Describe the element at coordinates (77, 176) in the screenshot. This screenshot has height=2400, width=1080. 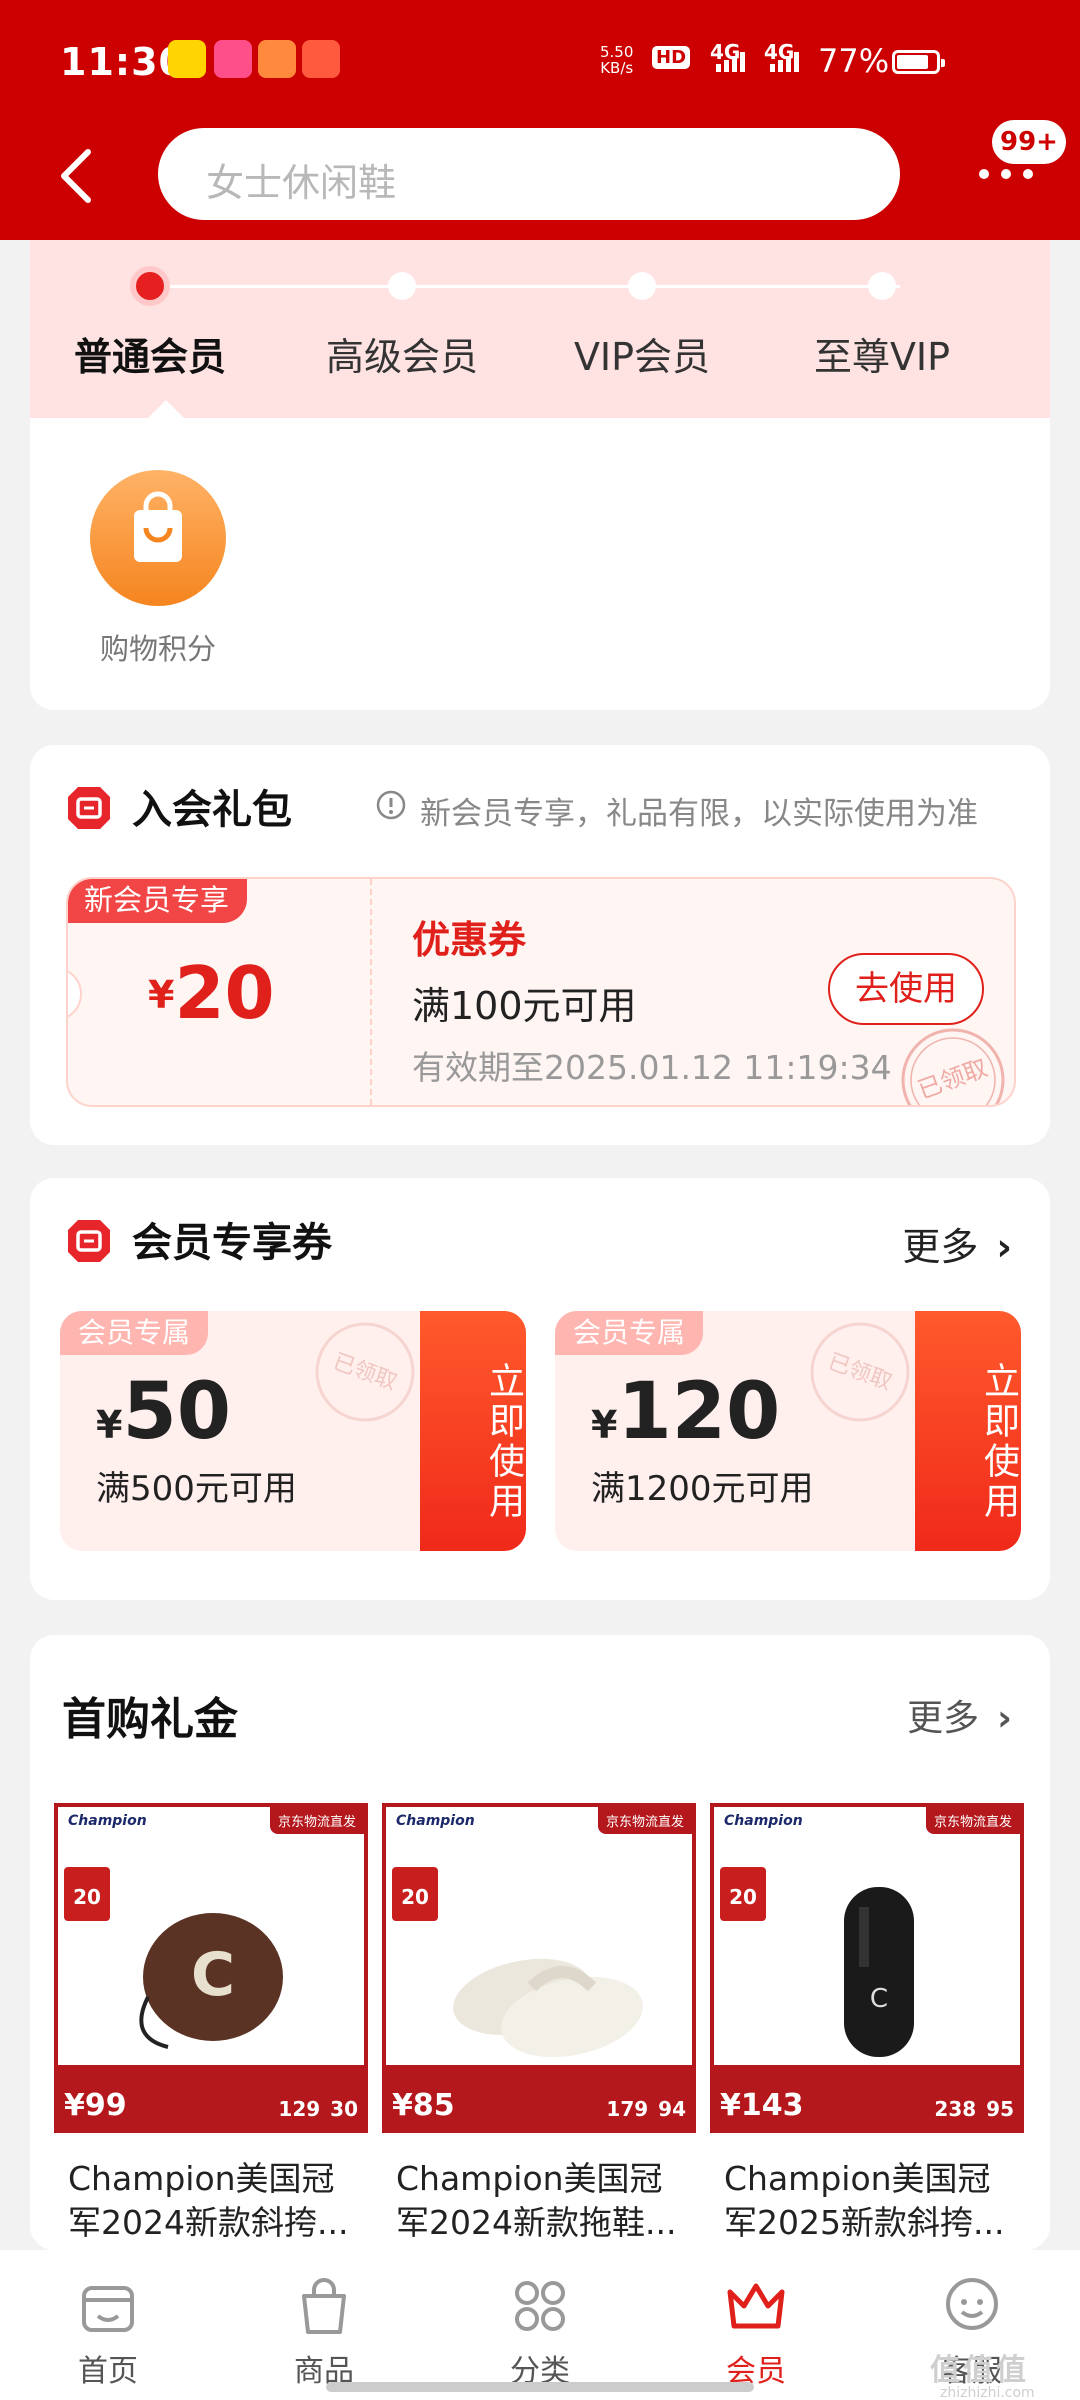
I see `back-arrow-icon` at that location.